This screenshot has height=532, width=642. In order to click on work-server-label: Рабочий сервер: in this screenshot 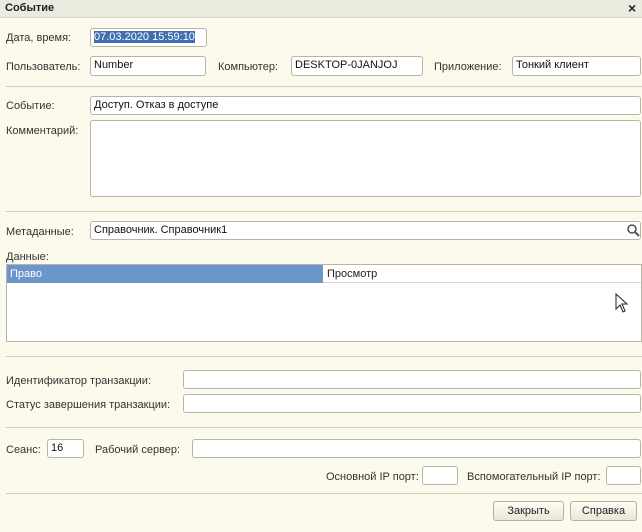, I will do `click(138, 450)`.